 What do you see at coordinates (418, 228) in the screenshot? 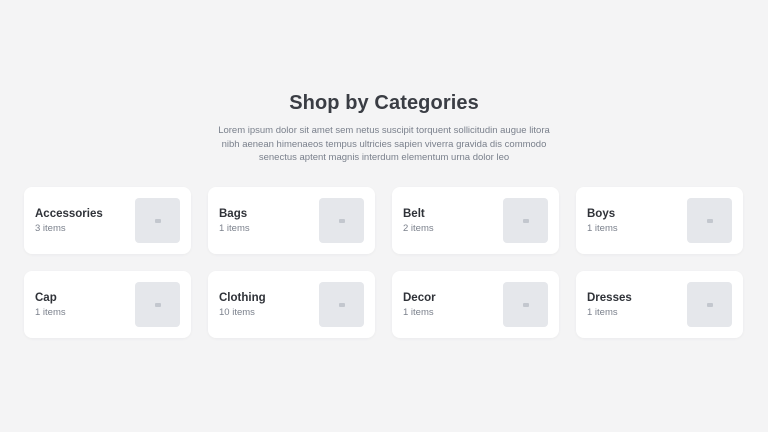
I see `category-count: 2 items` at bounding box center [418, 228].